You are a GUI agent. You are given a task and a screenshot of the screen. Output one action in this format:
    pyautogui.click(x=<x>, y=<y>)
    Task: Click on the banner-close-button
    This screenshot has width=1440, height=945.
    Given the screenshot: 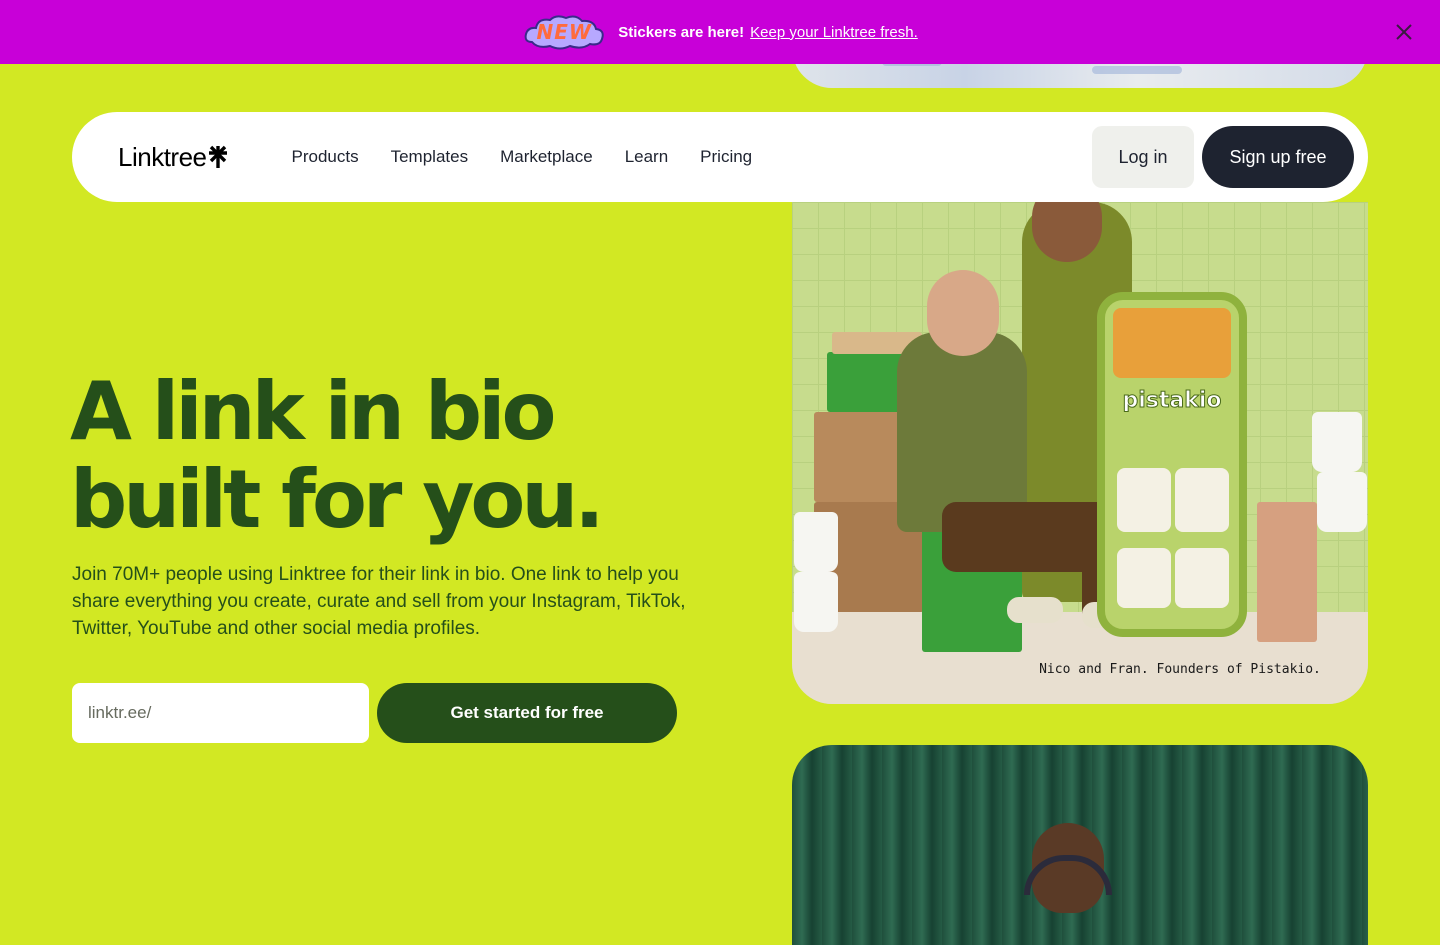 What is the action you would take?
    pyautogui.click(x=1404, y=32)
    